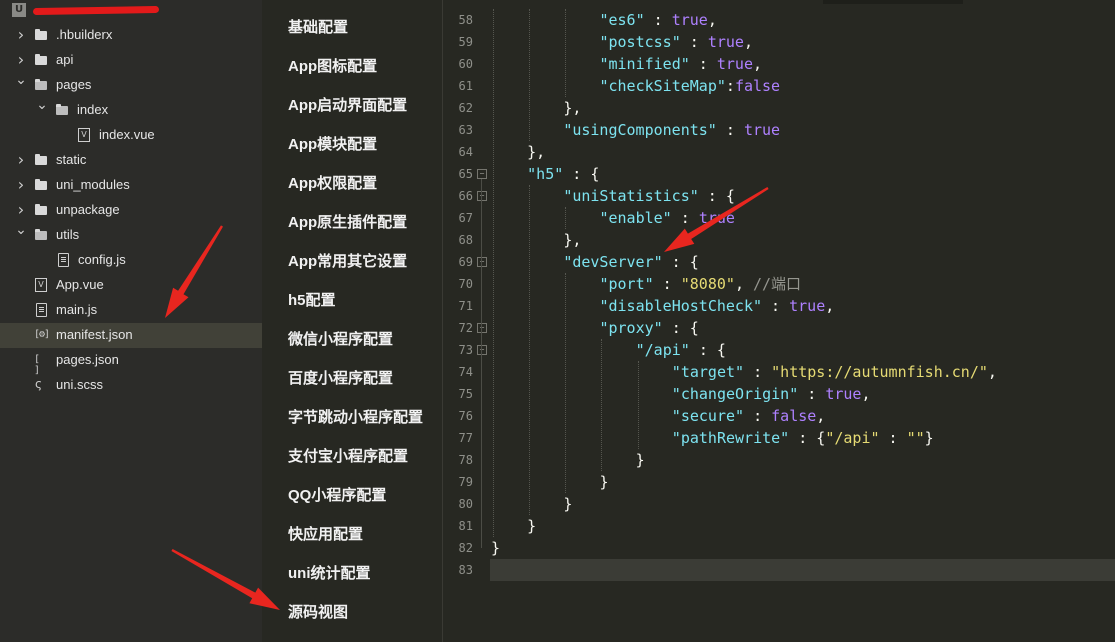  Describe the element at coordinates (779, 526) in the screenshot. I see `code-line-81: 81}` at that location.